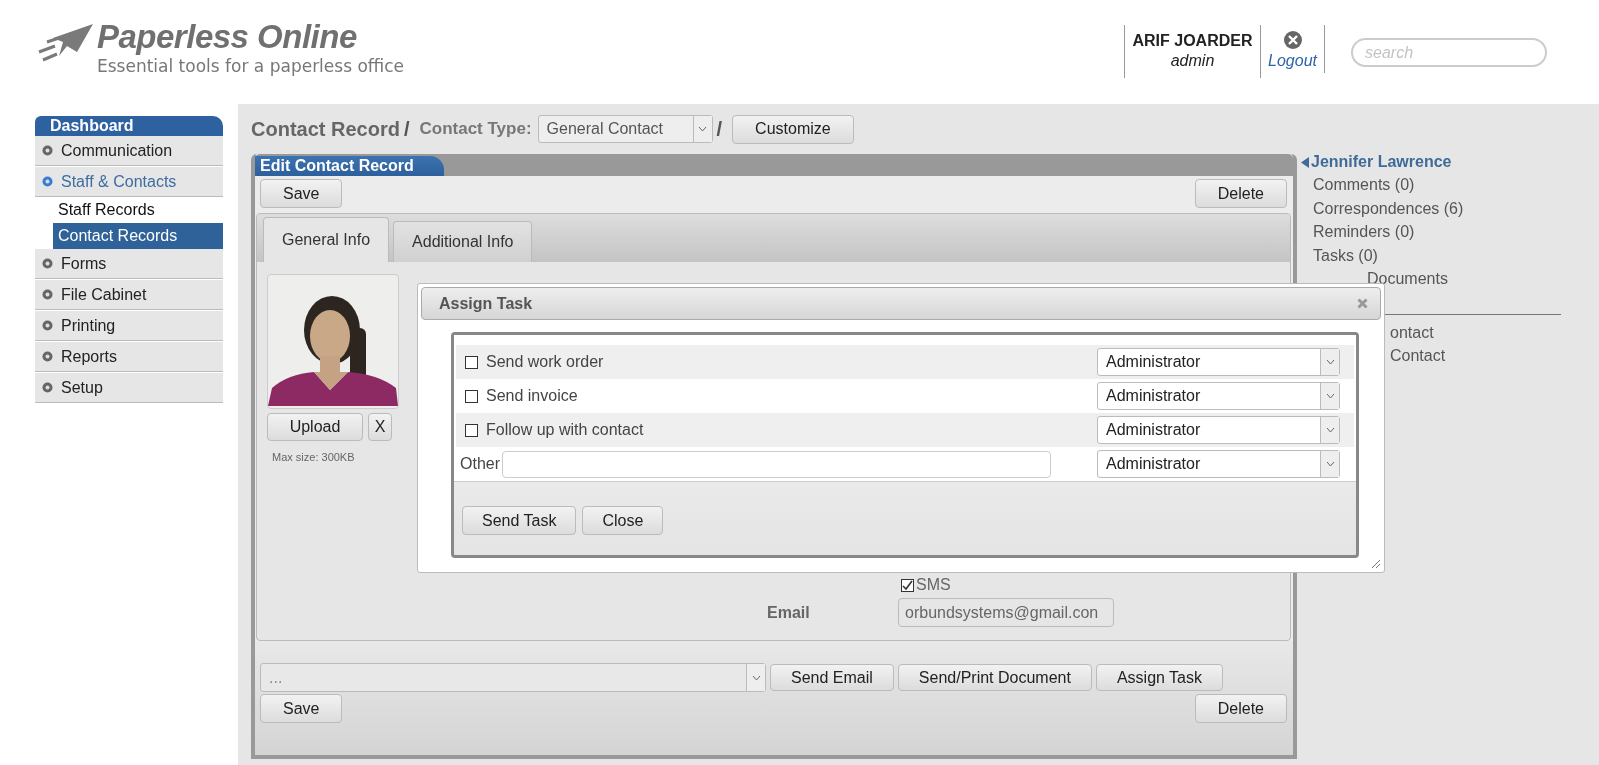  I want to click on triangle-icon, so click(1305, 162).